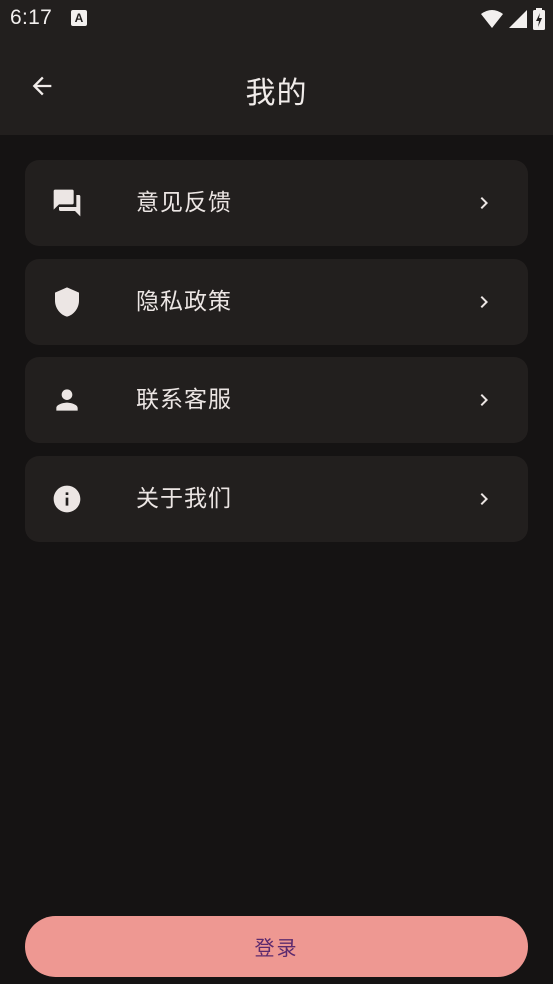 This screenshot has height=984, width=553. Describe the element at coordinates (67, 203) in the screenshot. I see `feedback-icon` at that location.